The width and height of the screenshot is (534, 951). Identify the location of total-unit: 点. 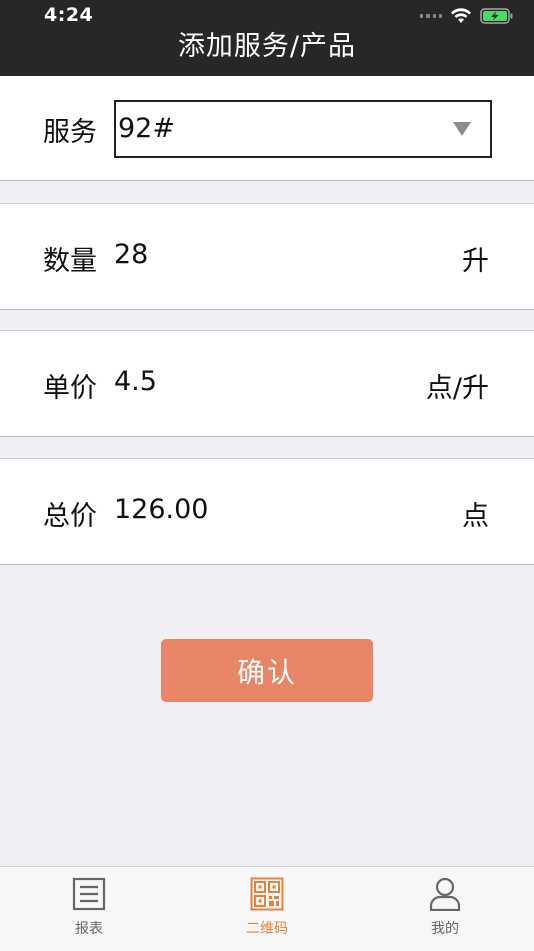
(475, 516).